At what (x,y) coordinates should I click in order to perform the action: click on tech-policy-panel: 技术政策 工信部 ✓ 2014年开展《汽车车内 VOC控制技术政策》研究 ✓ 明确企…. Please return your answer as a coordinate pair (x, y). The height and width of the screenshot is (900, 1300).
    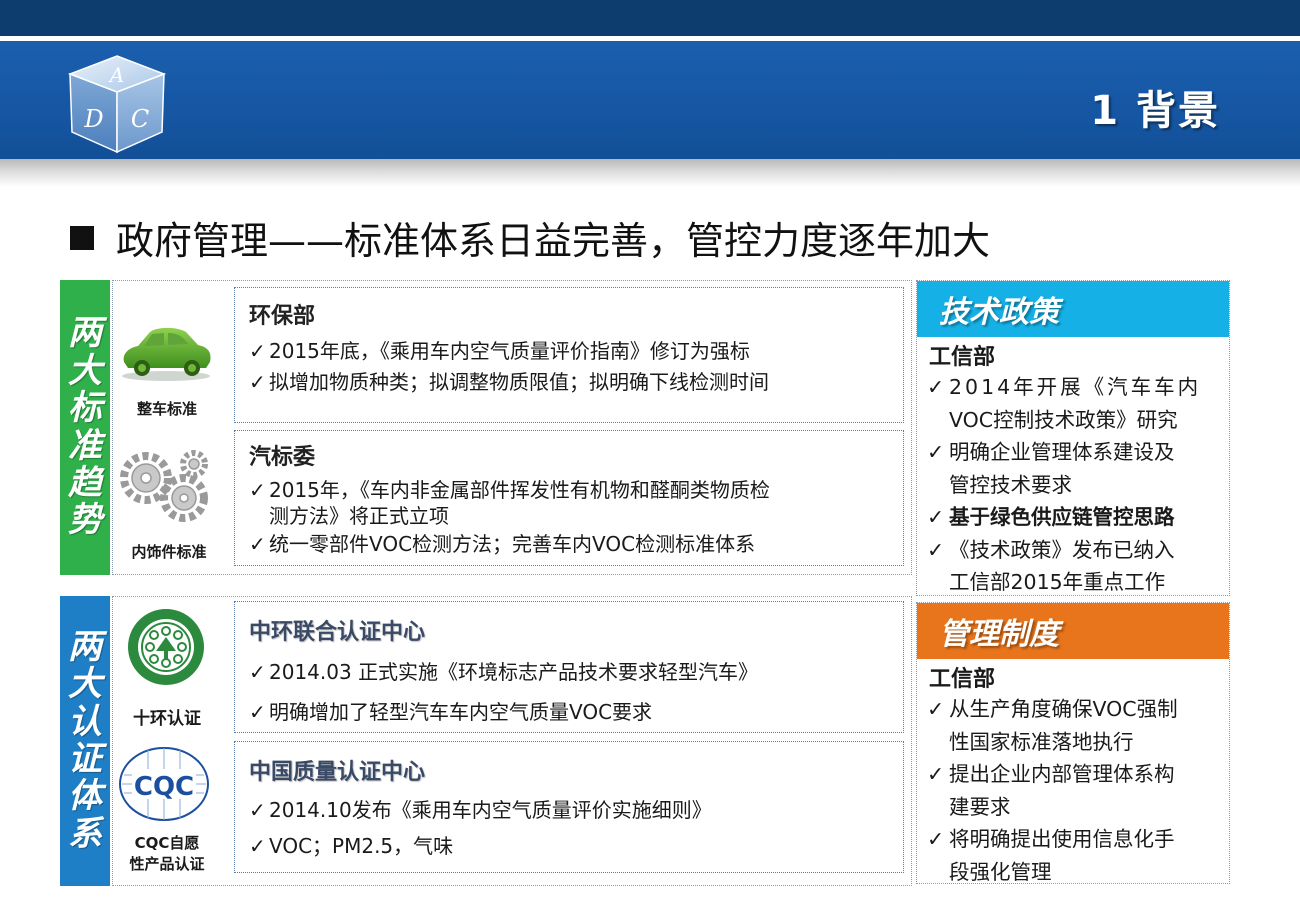
    Looking at the image, I should click on (1073, 438).